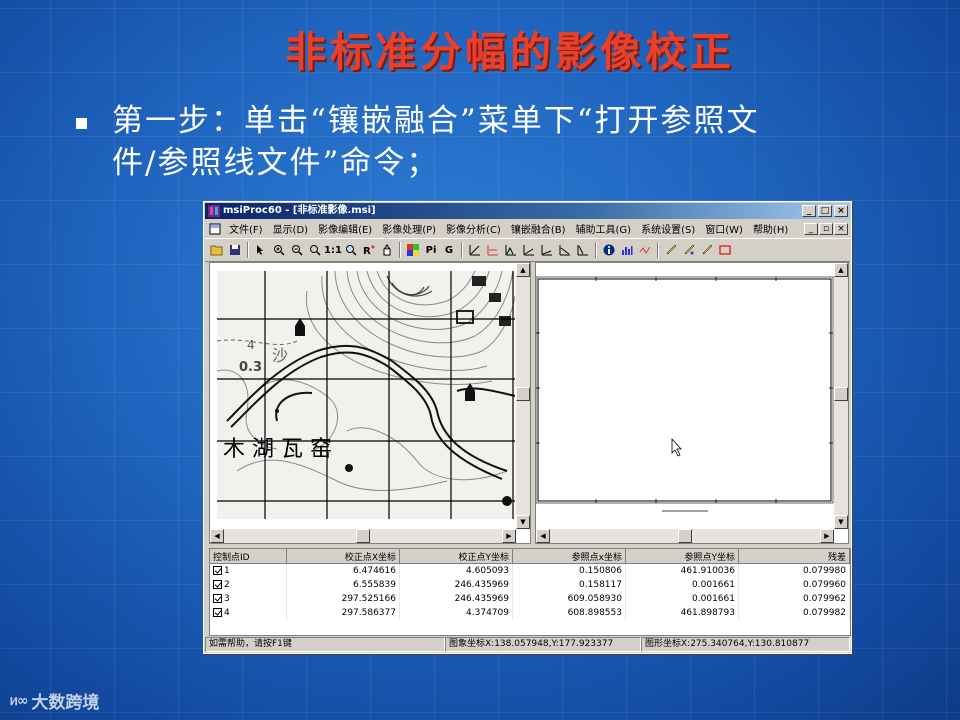 This screenshot has height=720, width=960. I want to click on zoom-in-icon, so click(279, 250).